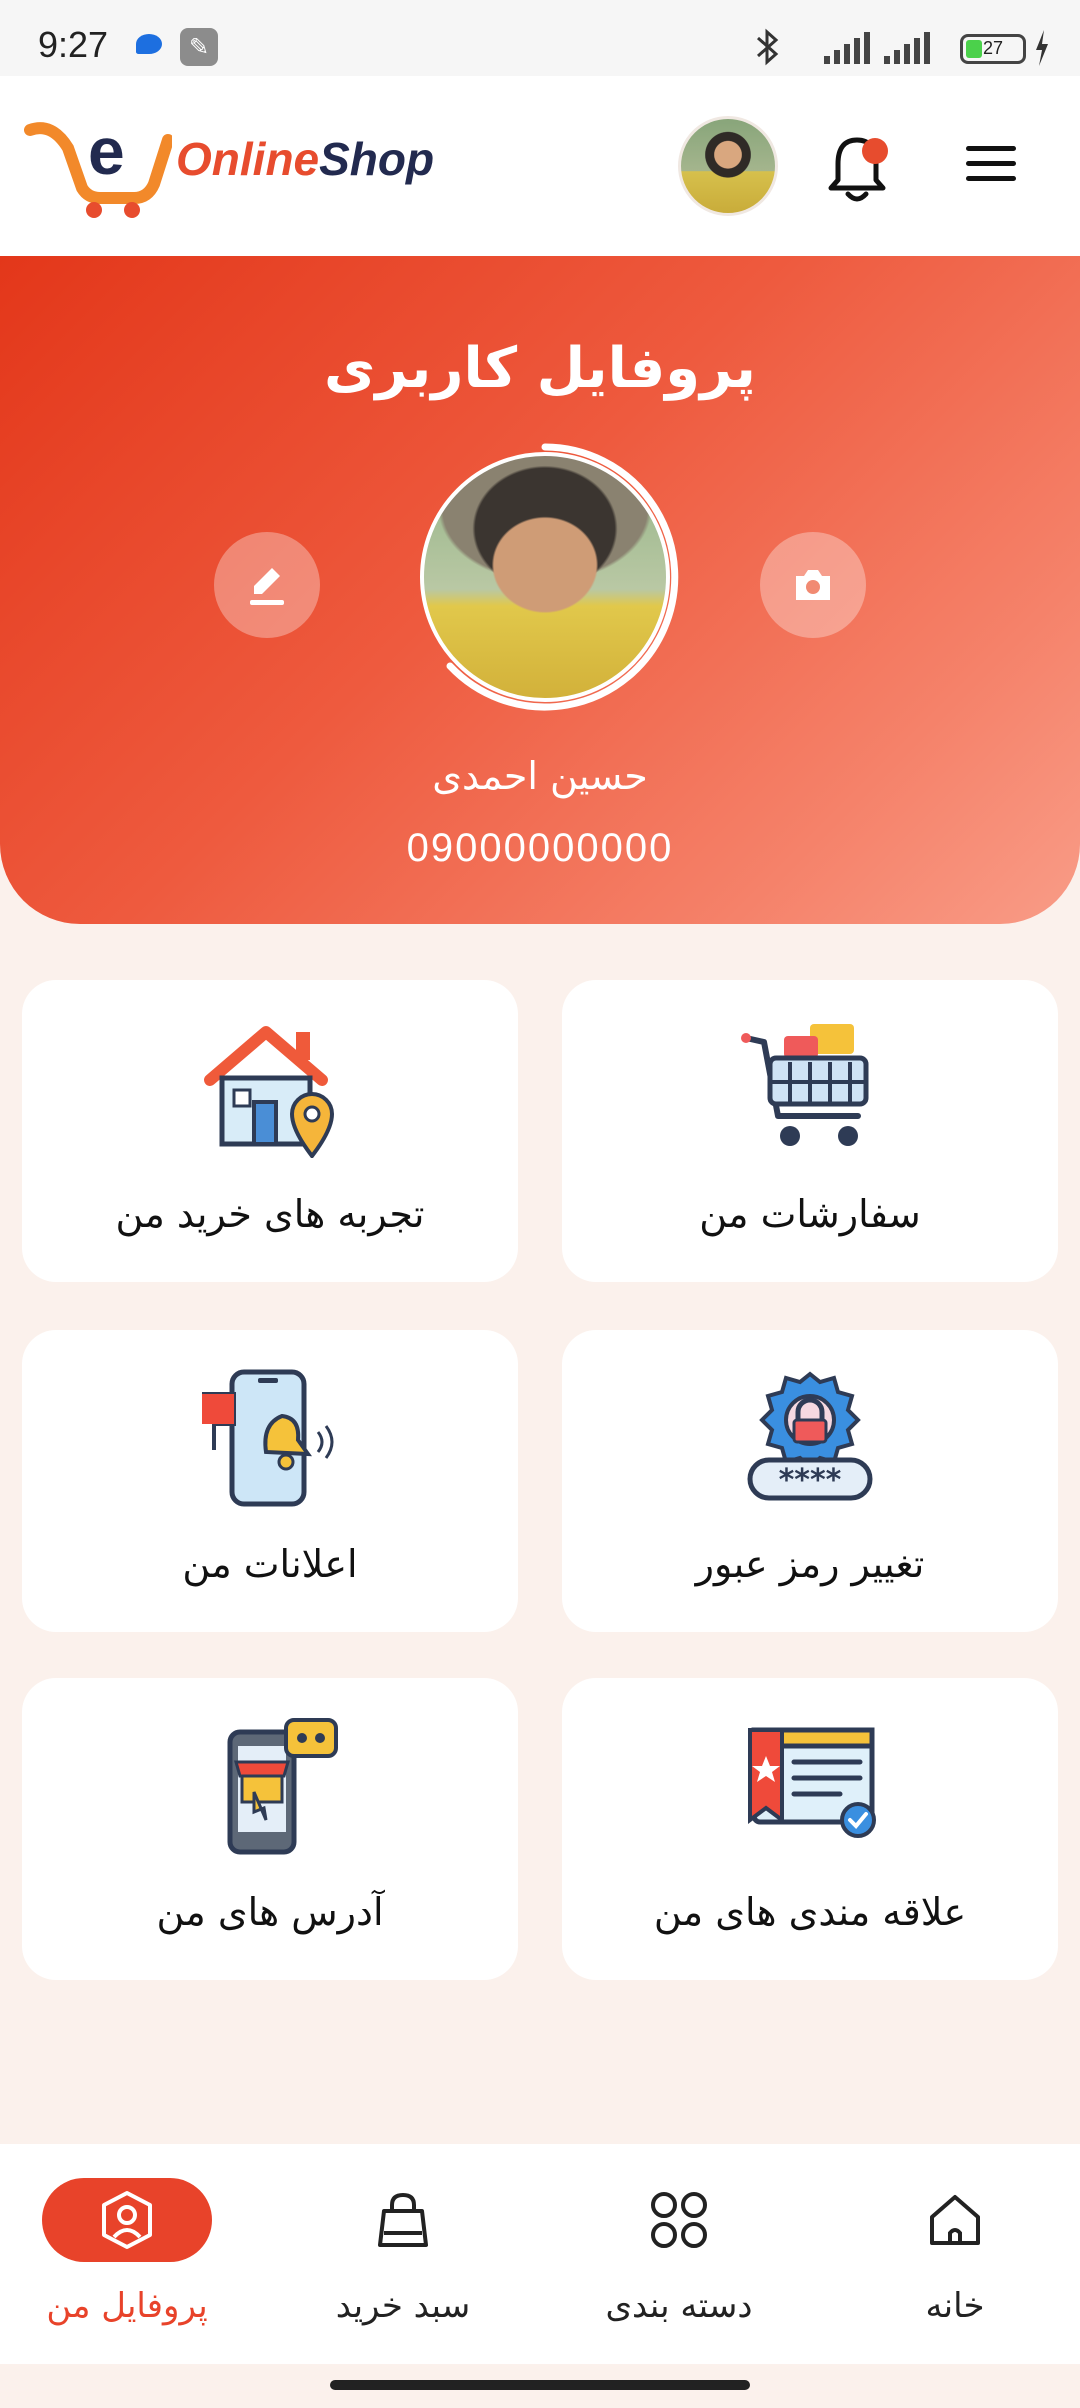 This screenshot has height=2408, width=1080. I want to click on card-change-password: **** تغییر رمز عبور, so click(810, 1481).